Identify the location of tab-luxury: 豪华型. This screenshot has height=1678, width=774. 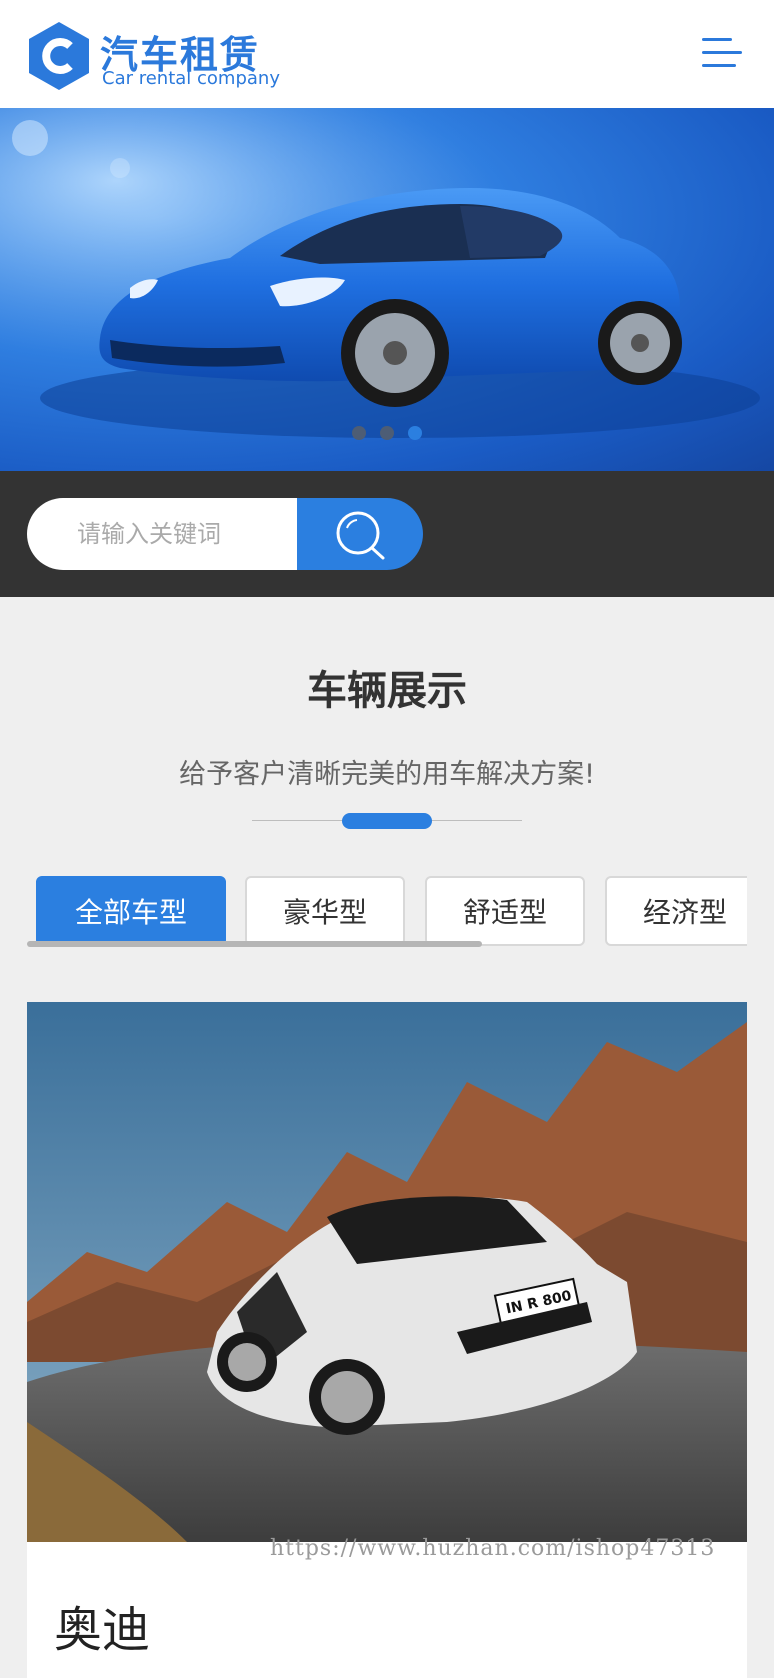
(325, 911).